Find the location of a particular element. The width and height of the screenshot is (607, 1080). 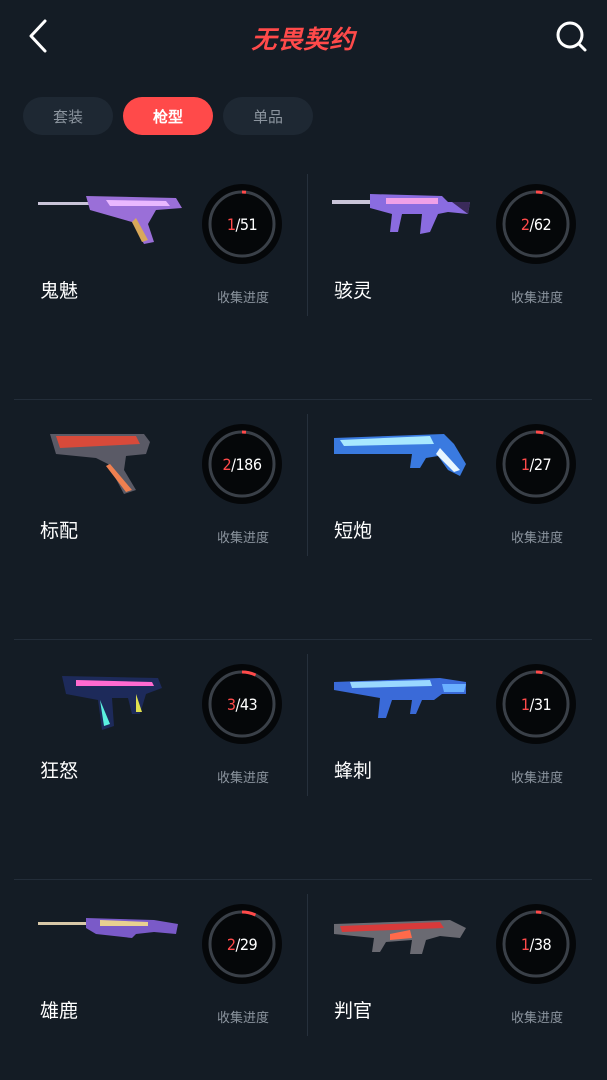

smg-spectre-icon is located at coordinates (401, 214).